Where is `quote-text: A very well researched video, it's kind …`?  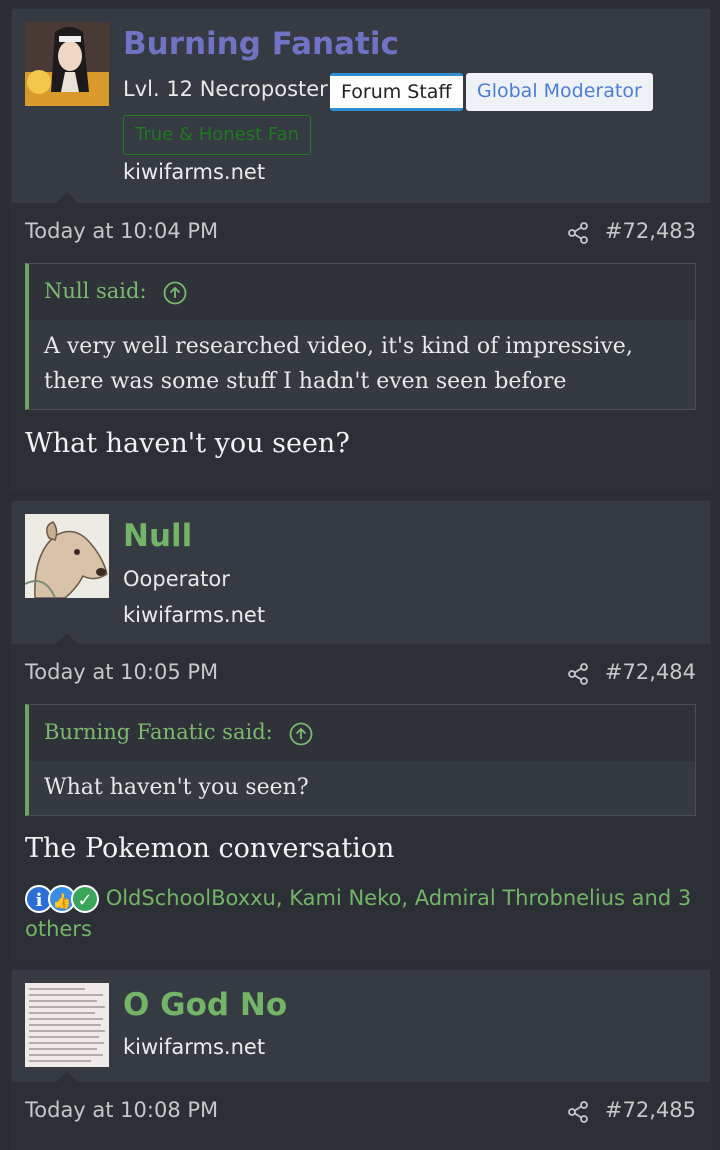
quote-text: A very well researched video, it's kind … is located at coordinates (362, 364).